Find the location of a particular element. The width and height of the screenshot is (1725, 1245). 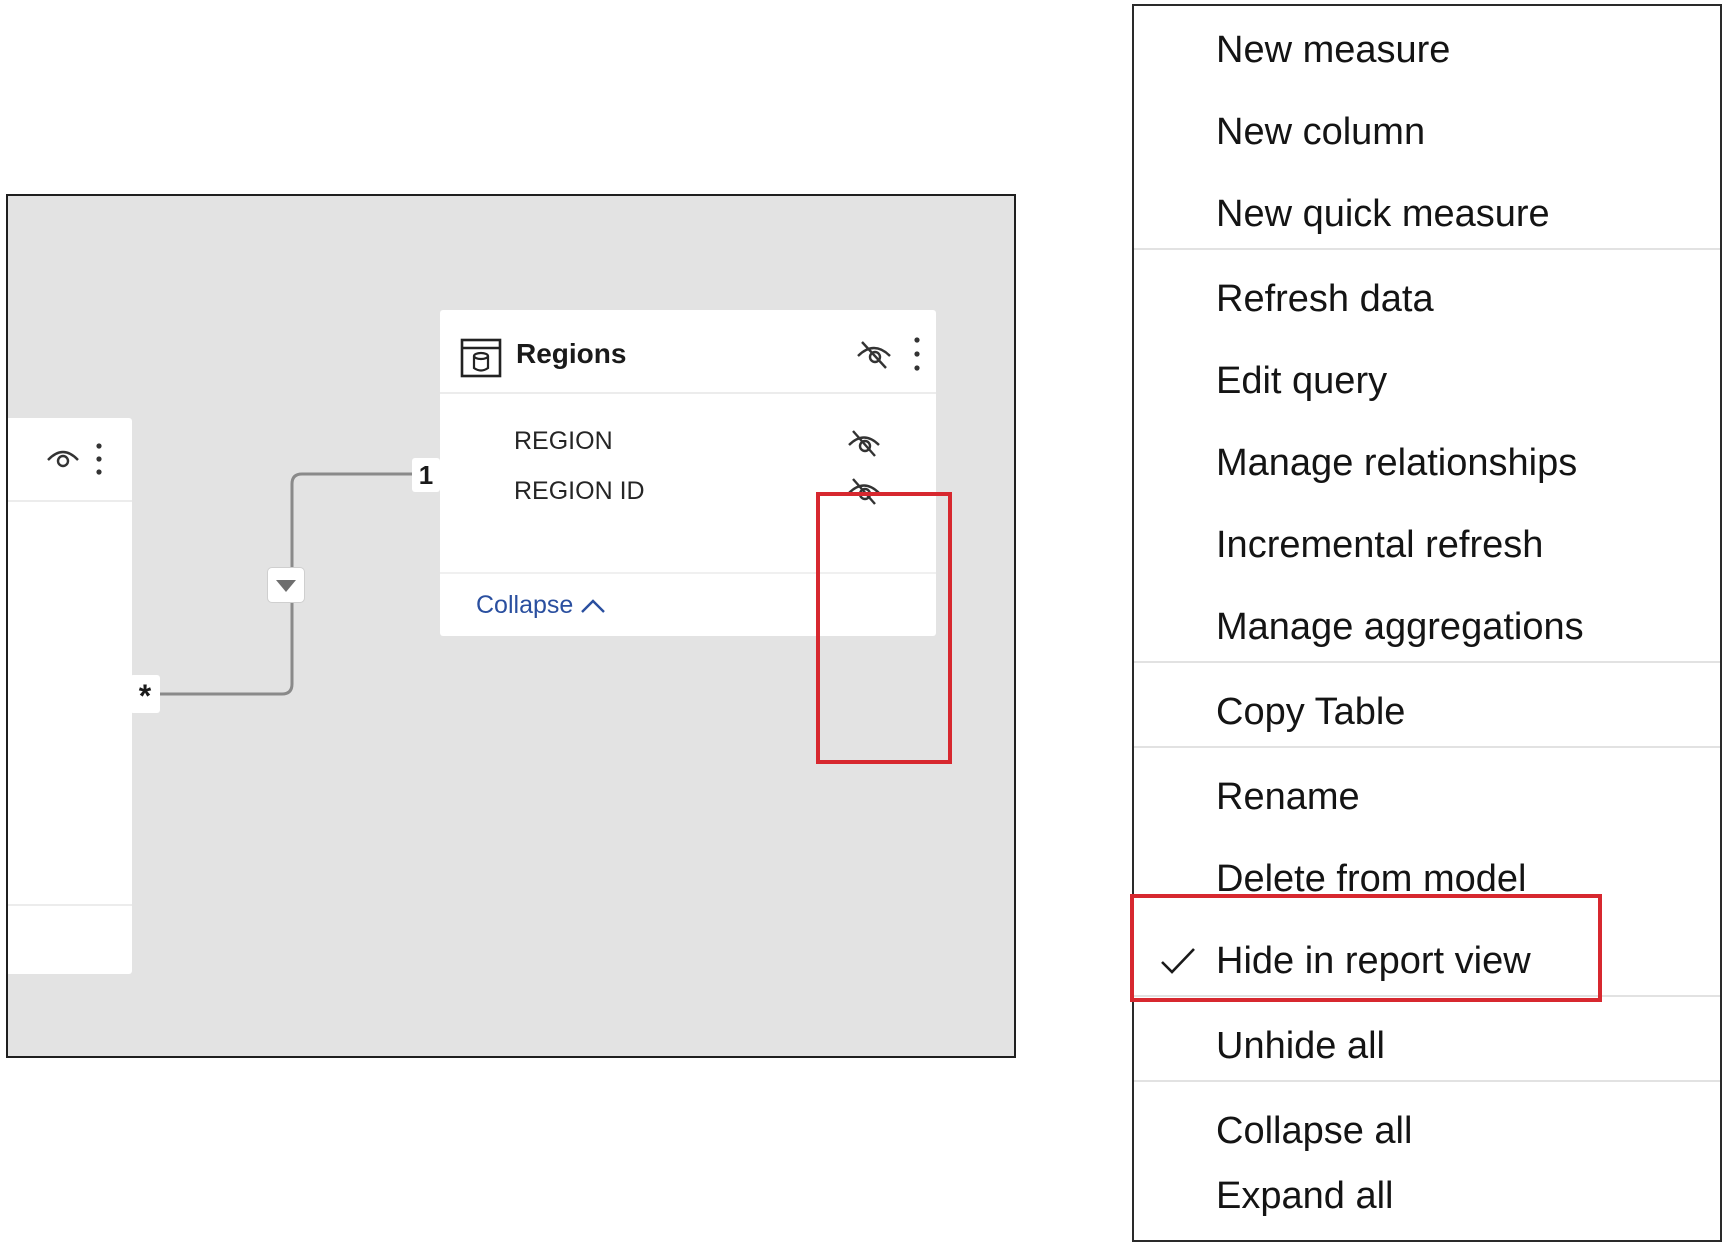

menu-item-unhide-all: Unhide all is located at coordinates (1427, 1047).